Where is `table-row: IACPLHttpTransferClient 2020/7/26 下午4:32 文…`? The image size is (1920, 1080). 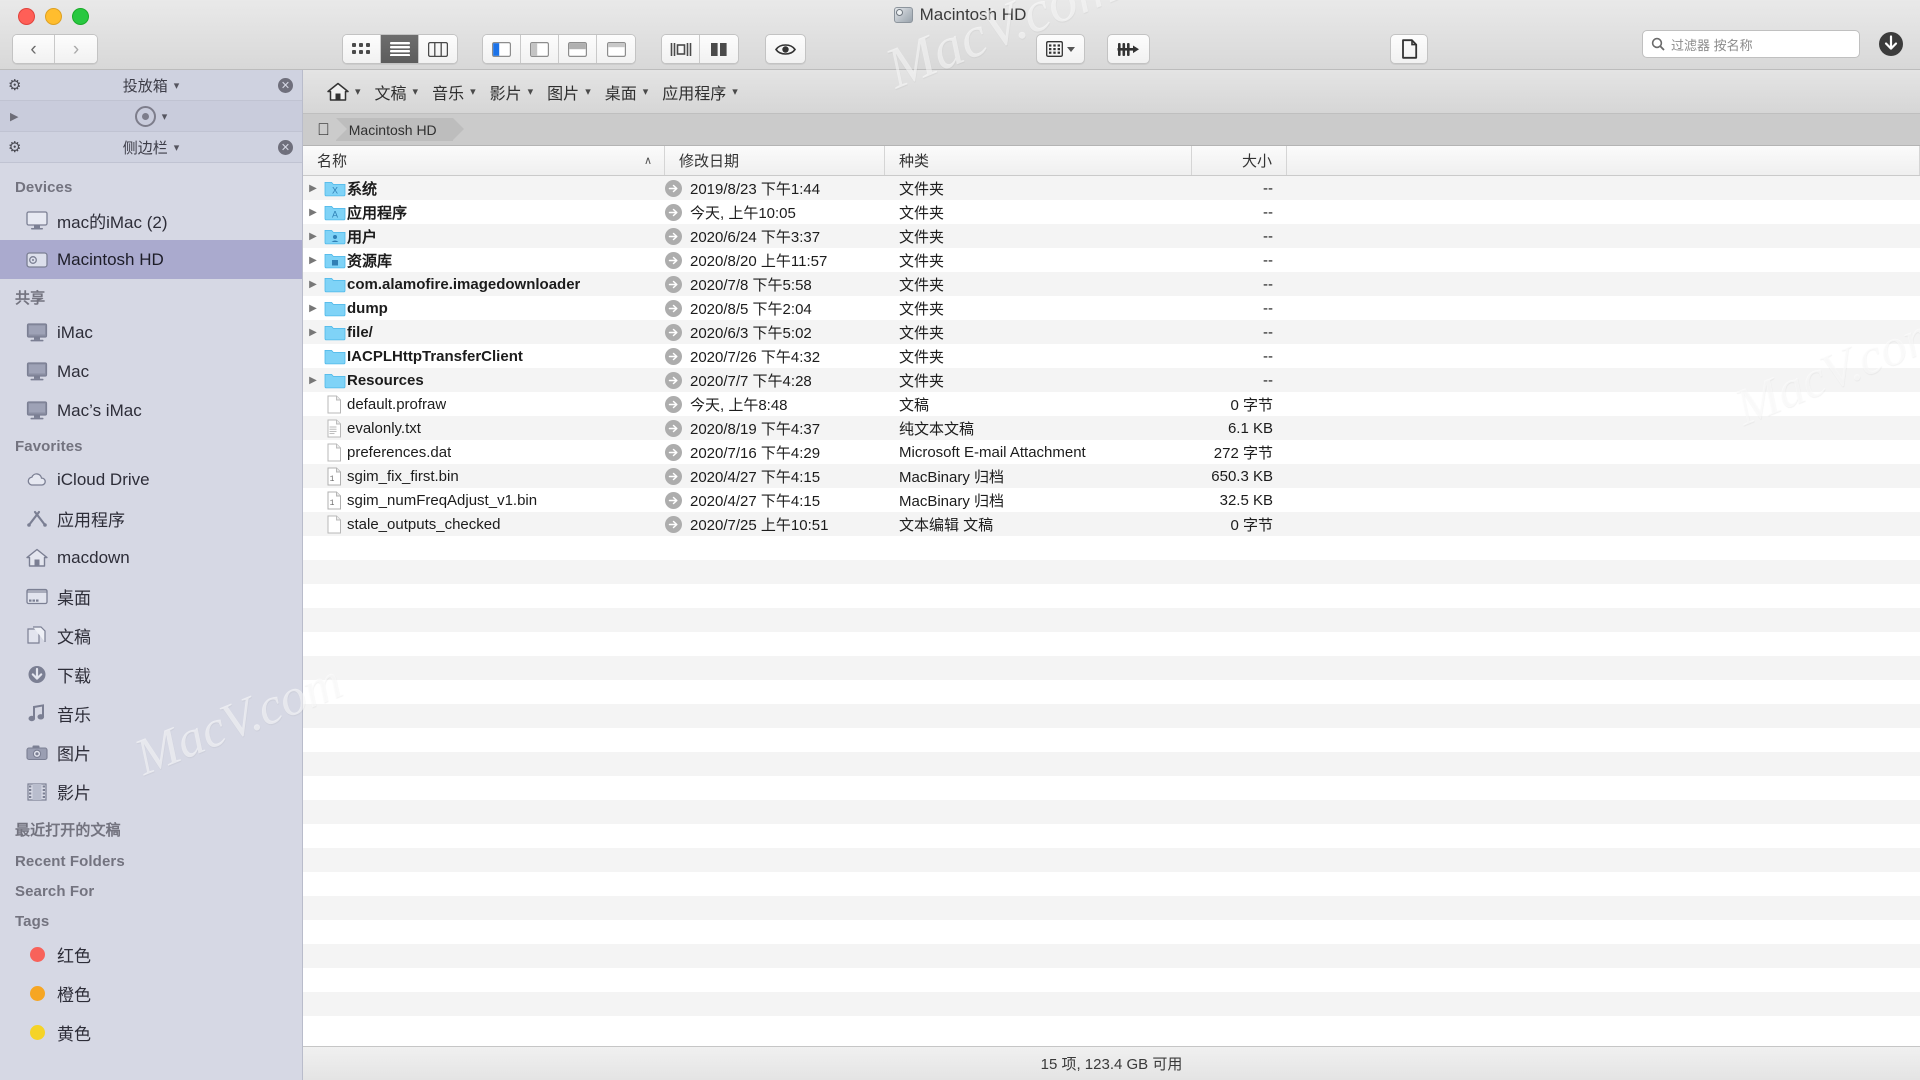
table-row: IACPLHttpTransferClient 2020/7/26 下午4:32 文… is located at coordinates (1111, 356).